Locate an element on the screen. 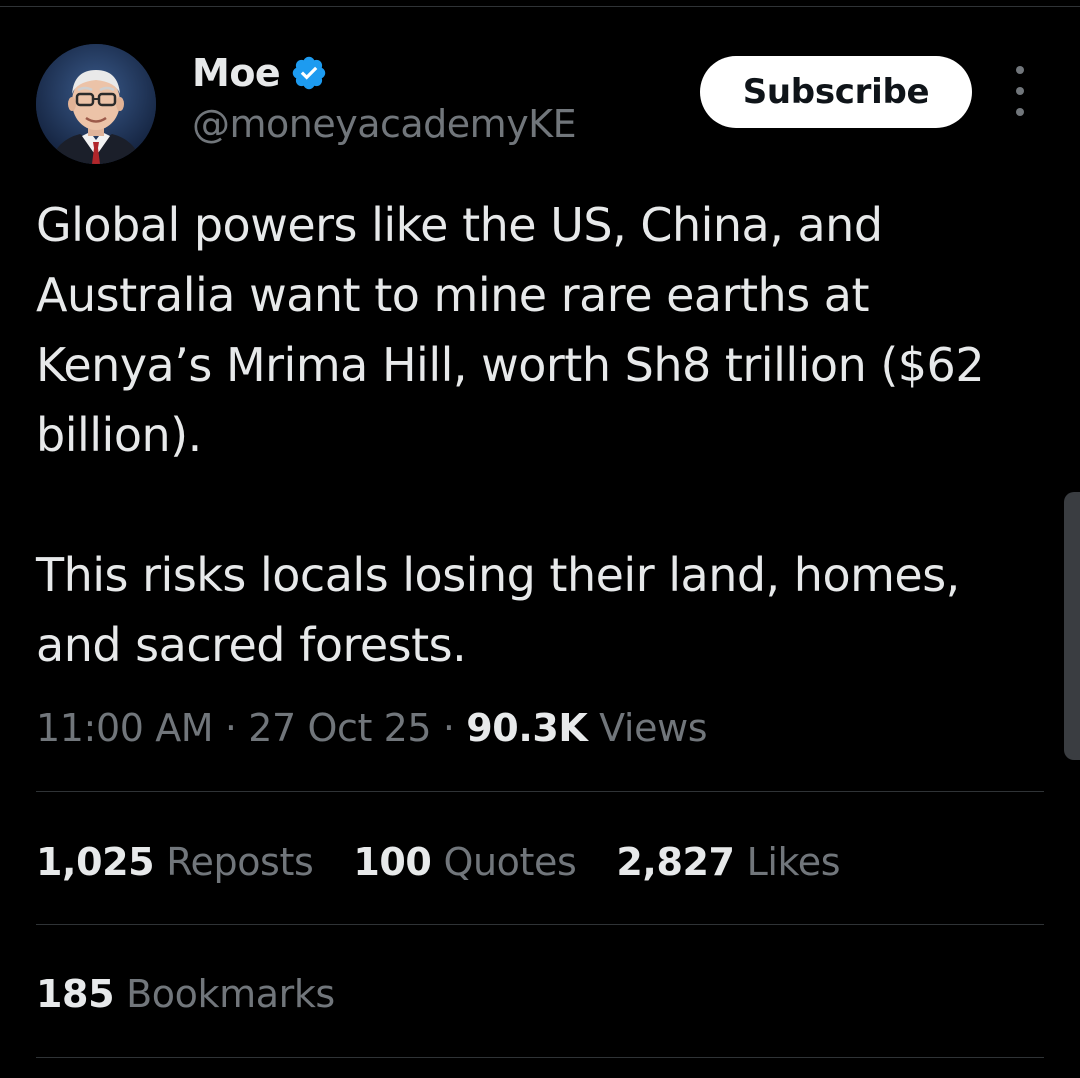 This screenshot has width=1080, height=1078. quotes-stat: 100 Quotes is located at coordinates (464, 862).